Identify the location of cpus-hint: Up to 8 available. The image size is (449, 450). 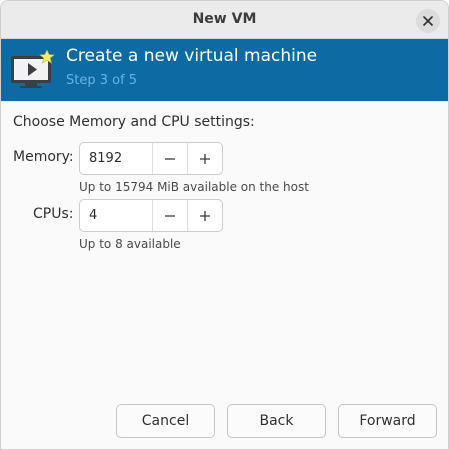
(130, 244).